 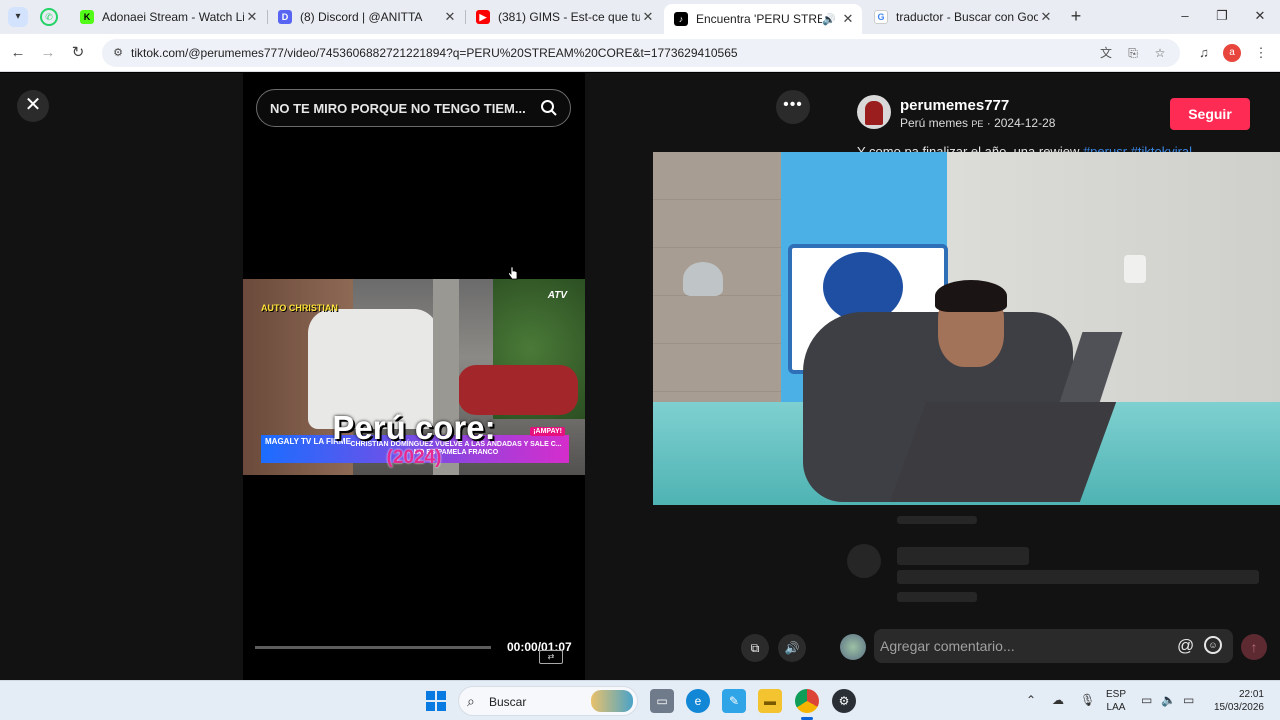 I want to click on country-tag: PE, so click(x=977, y=124).